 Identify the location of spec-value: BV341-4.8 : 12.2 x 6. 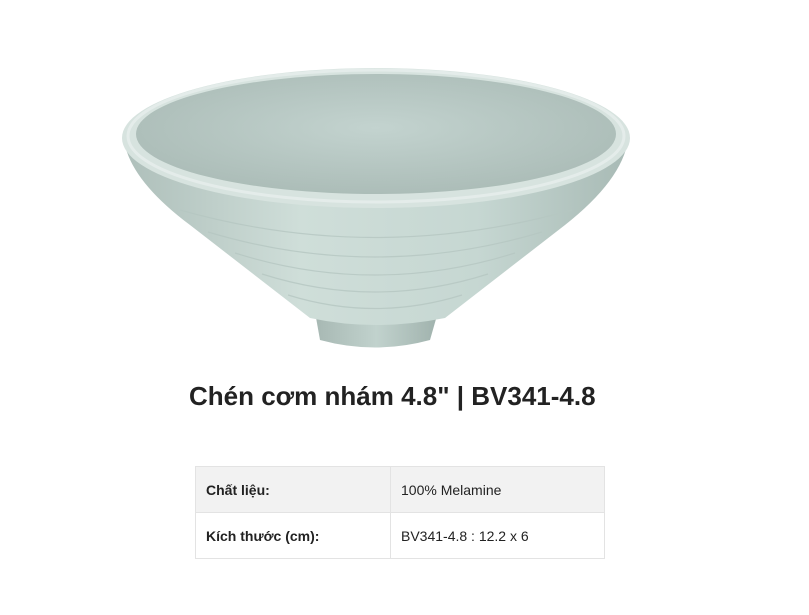
(497, 535).